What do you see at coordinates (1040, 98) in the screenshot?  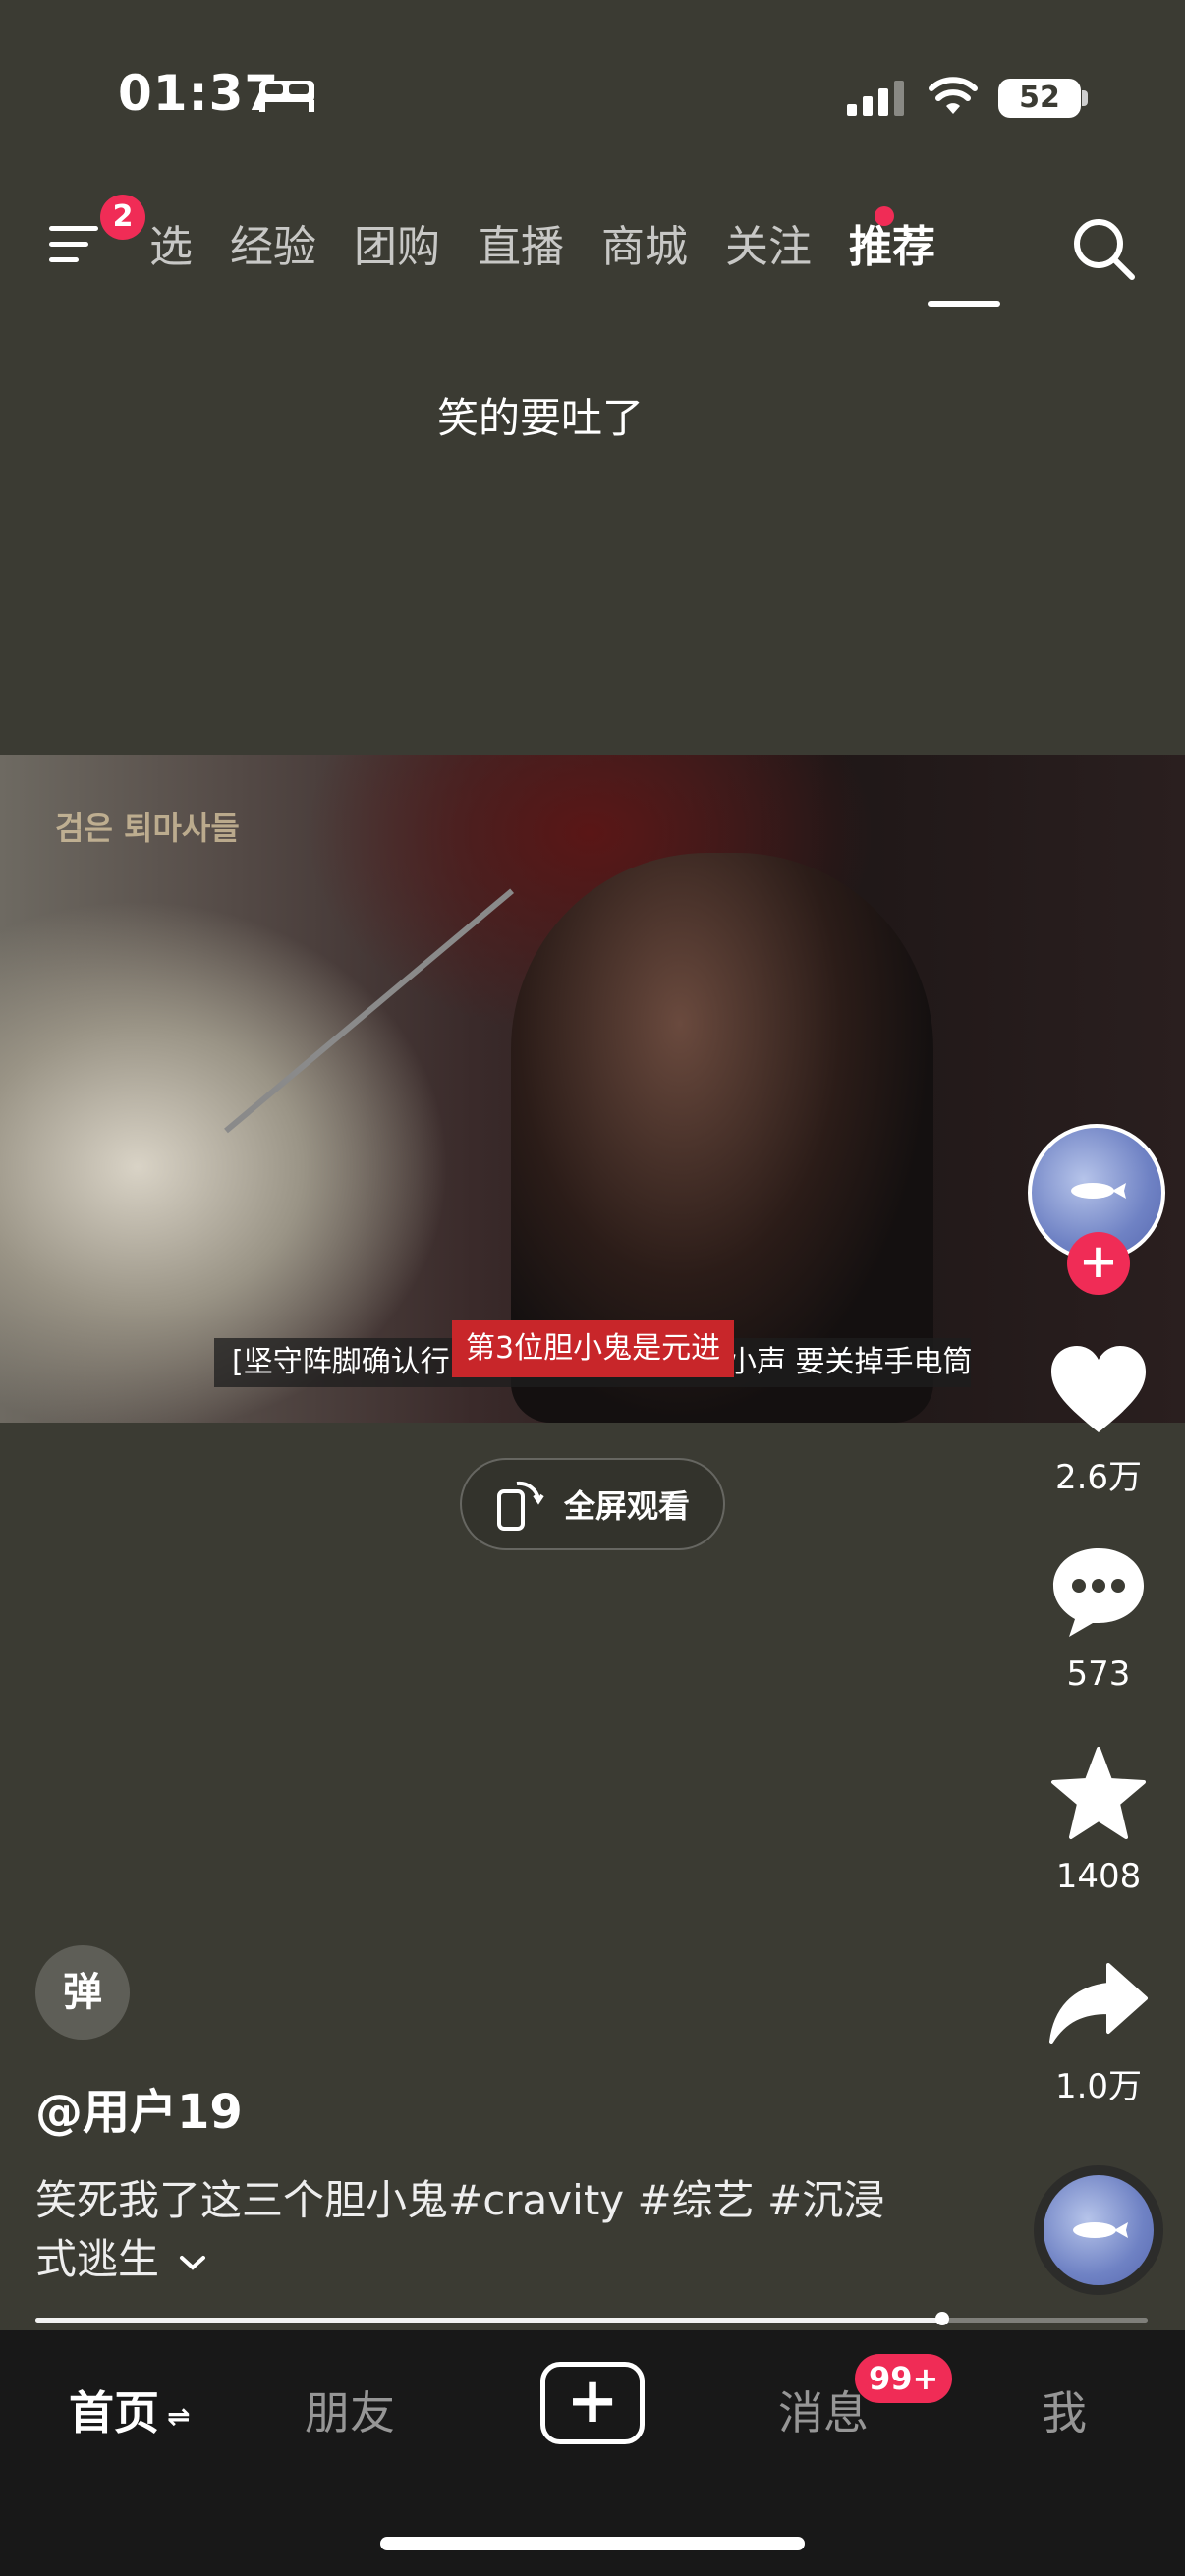 I see `battery-icon: 52` at bounding box center [1040, 98].